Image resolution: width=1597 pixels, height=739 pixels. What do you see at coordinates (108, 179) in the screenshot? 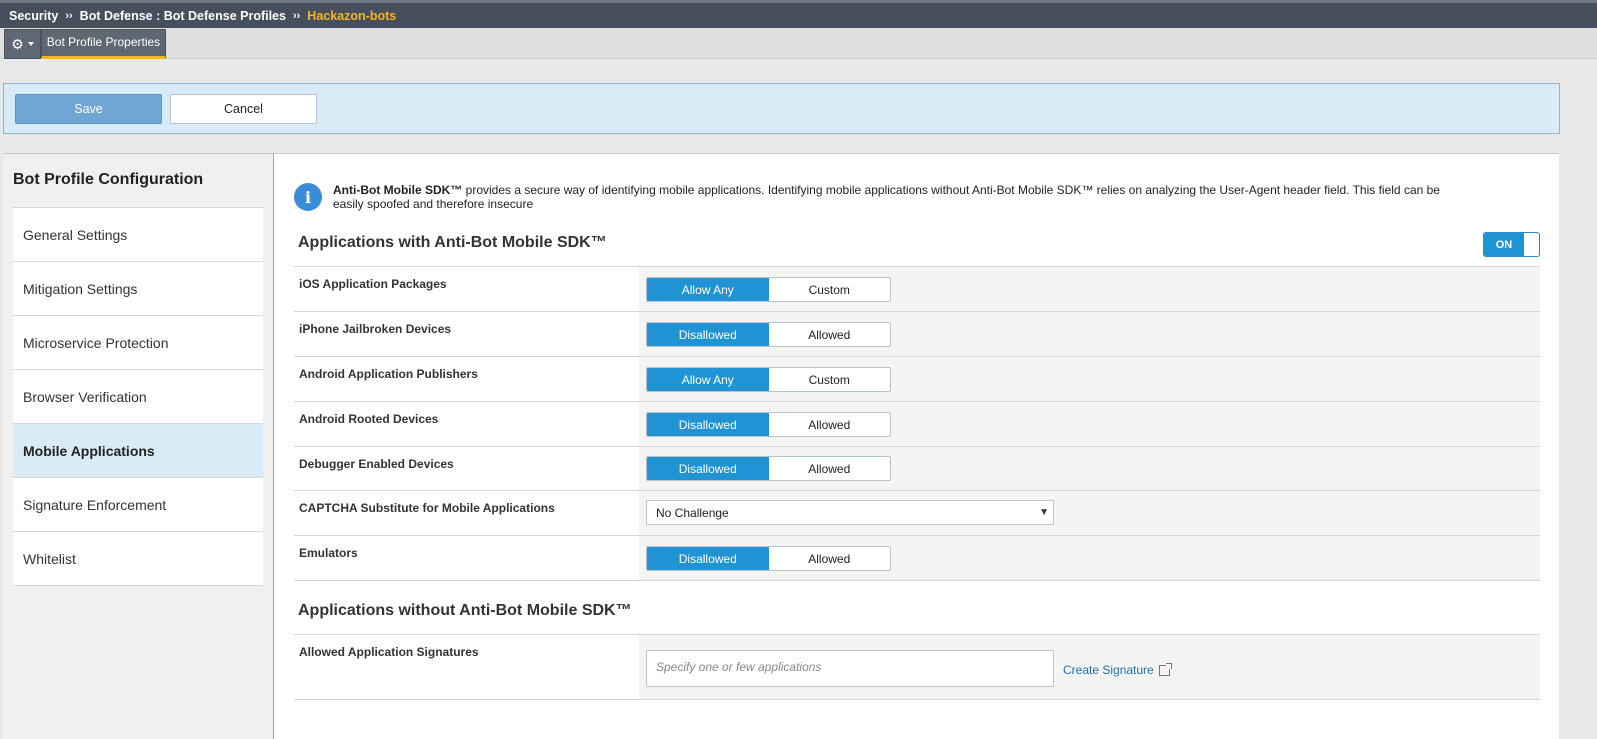
I see `sidebar-title: Bot Profile Configuration` at bounding box center [108, 179].